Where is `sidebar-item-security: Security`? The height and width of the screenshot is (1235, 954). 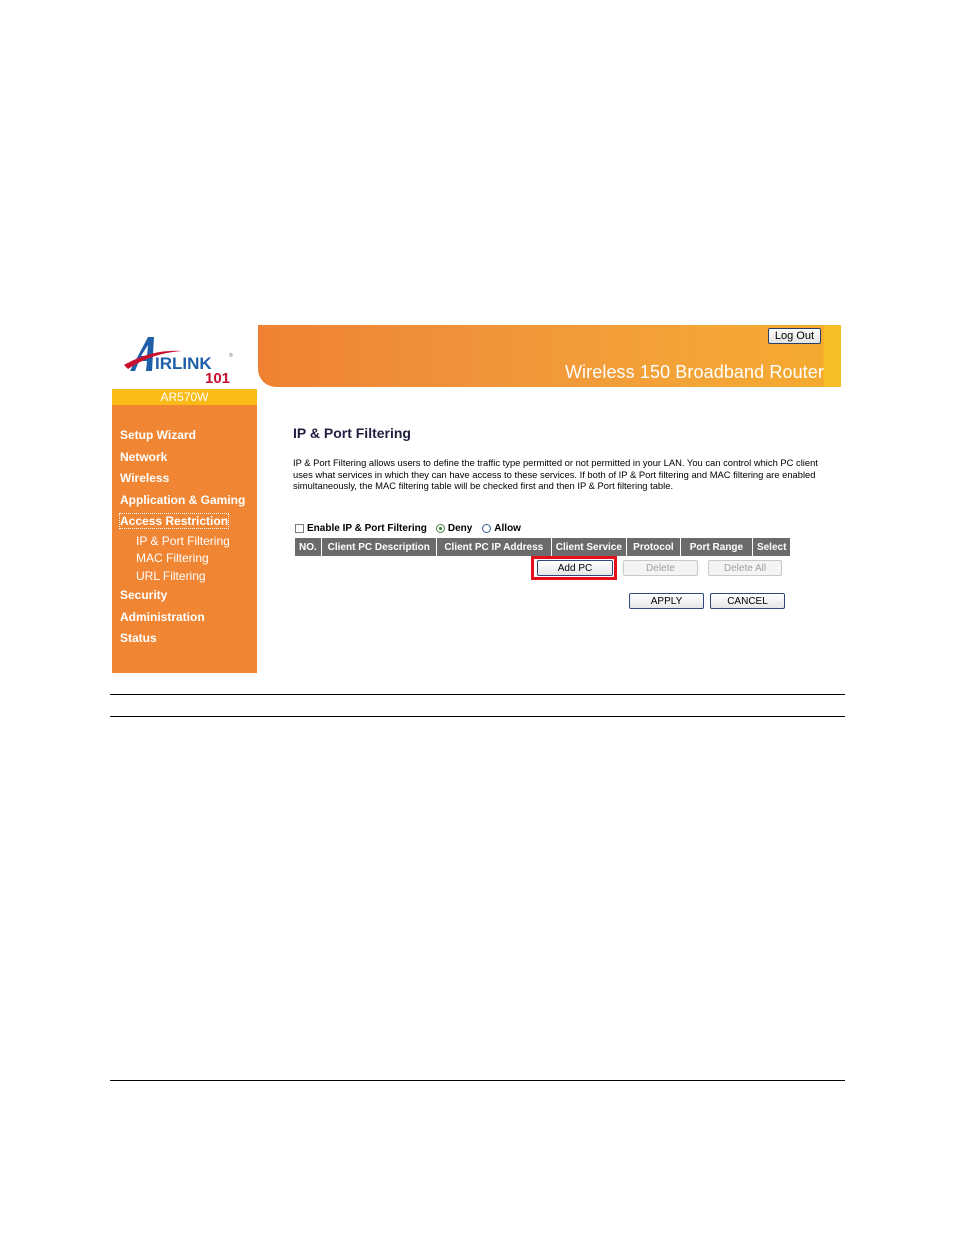 sidebar-item-security: Security is located at coordinates (182, 596).